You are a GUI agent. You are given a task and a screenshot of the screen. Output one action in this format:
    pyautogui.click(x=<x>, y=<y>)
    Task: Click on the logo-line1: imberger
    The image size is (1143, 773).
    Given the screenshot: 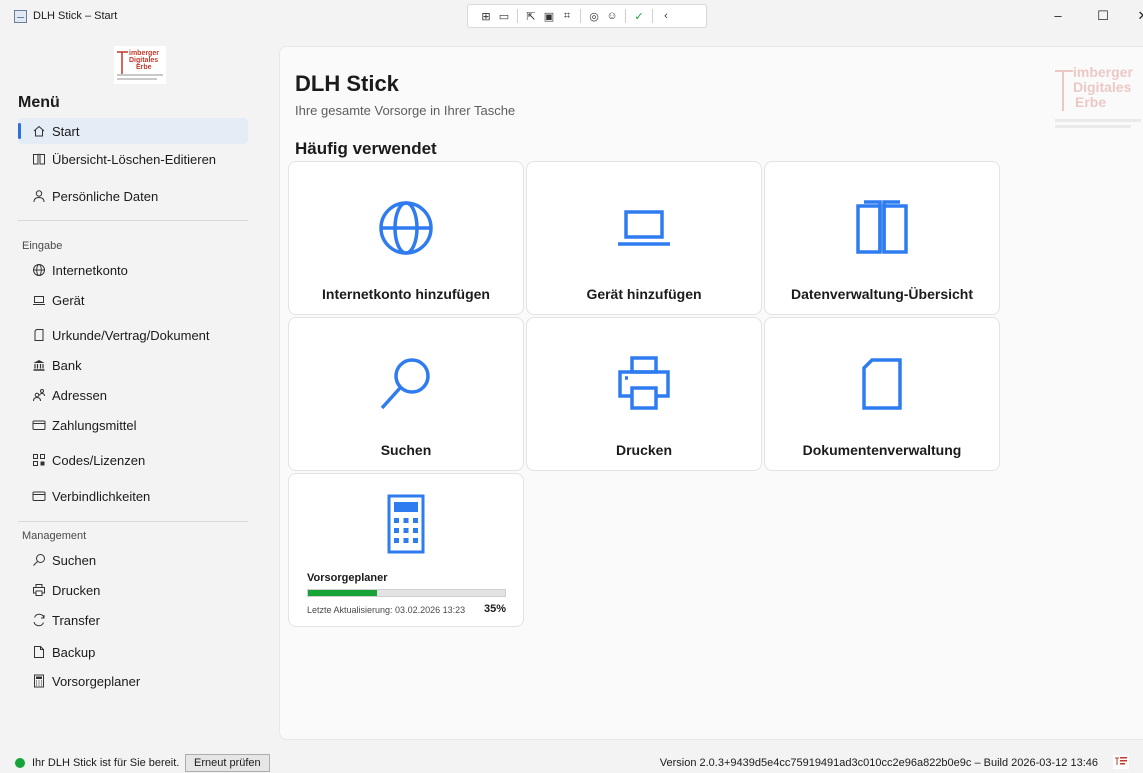 What is the action you would take?
    pyautogui.click(x=144, y=53)
    